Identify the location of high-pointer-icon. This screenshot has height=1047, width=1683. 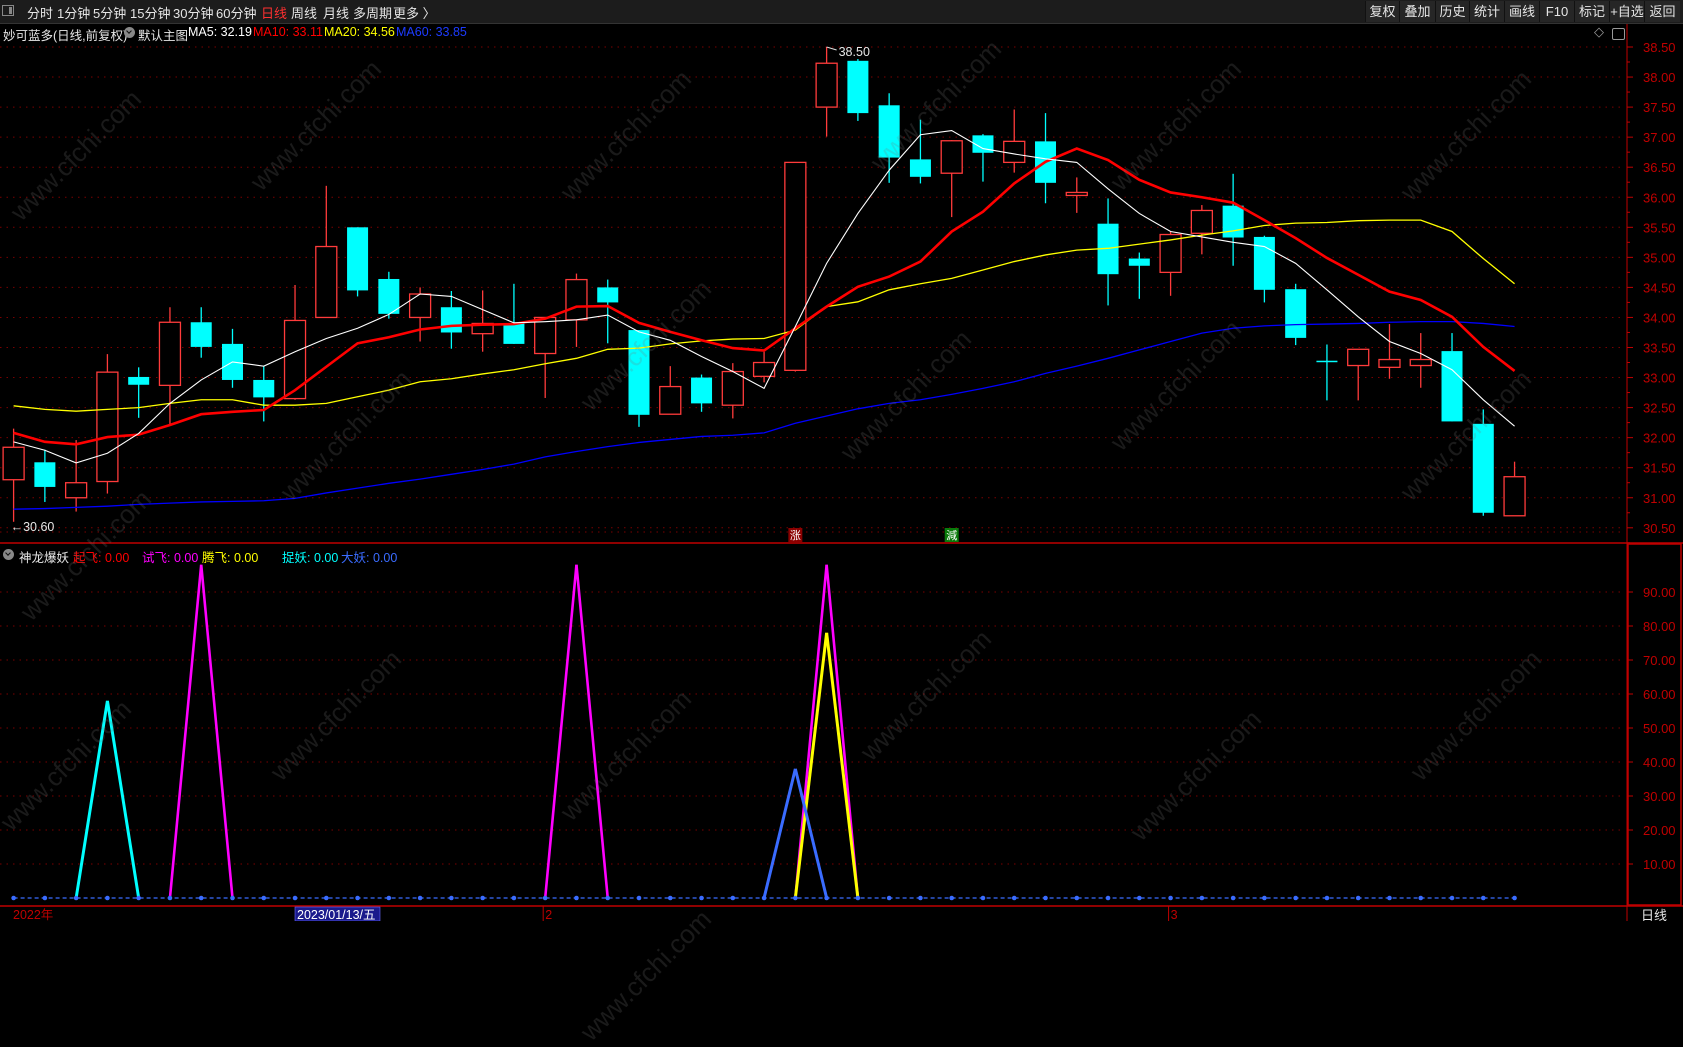
(831, 48).